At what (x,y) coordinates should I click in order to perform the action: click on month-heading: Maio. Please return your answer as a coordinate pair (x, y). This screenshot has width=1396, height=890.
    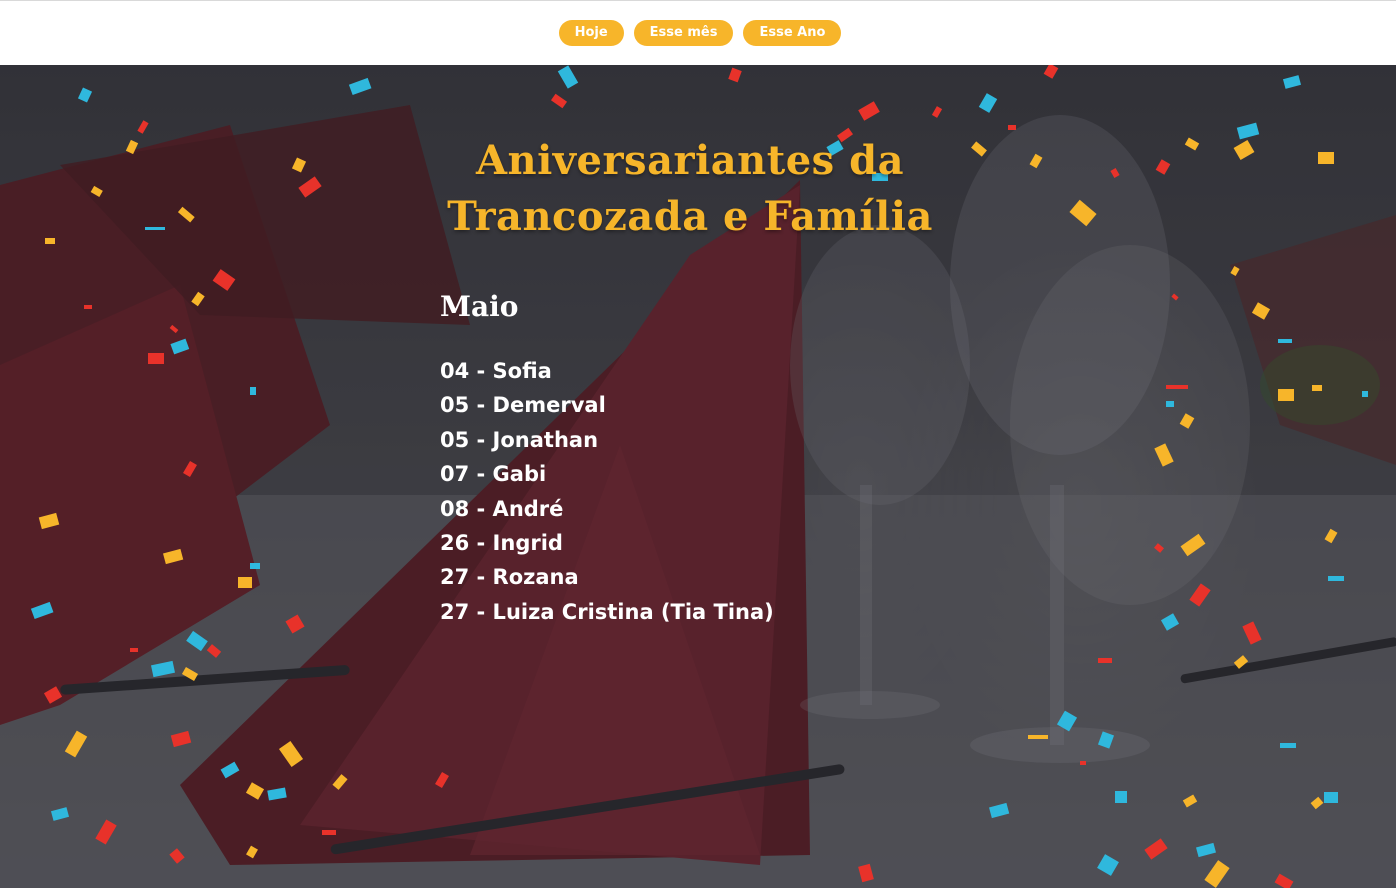
    Looking at the image, I should click on (479, 306).